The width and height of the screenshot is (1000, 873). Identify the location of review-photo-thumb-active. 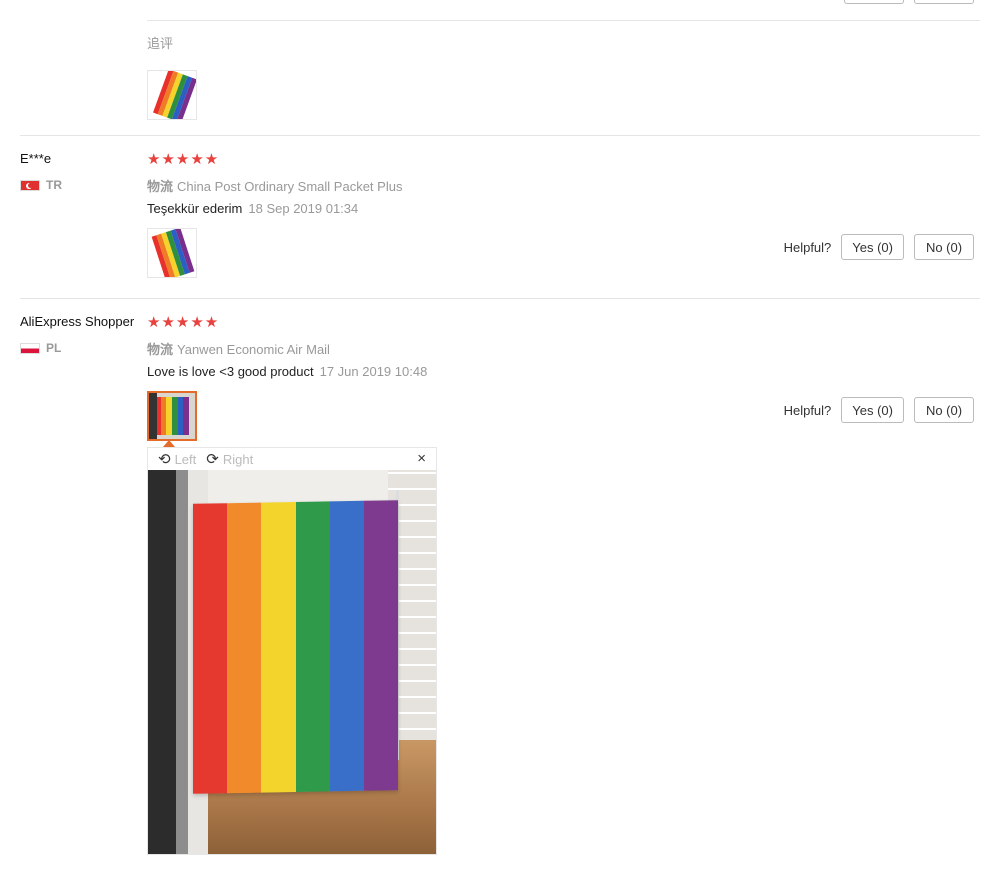
(172, 416).